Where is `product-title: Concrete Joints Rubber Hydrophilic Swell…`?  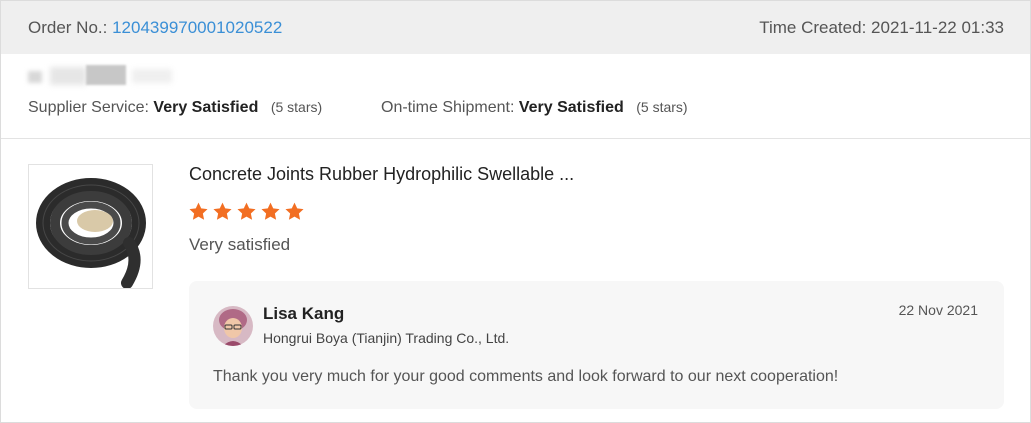
product-title: Concrete Joints Rubber Hydrophilic Swell… is located at coordinates (381, 174).